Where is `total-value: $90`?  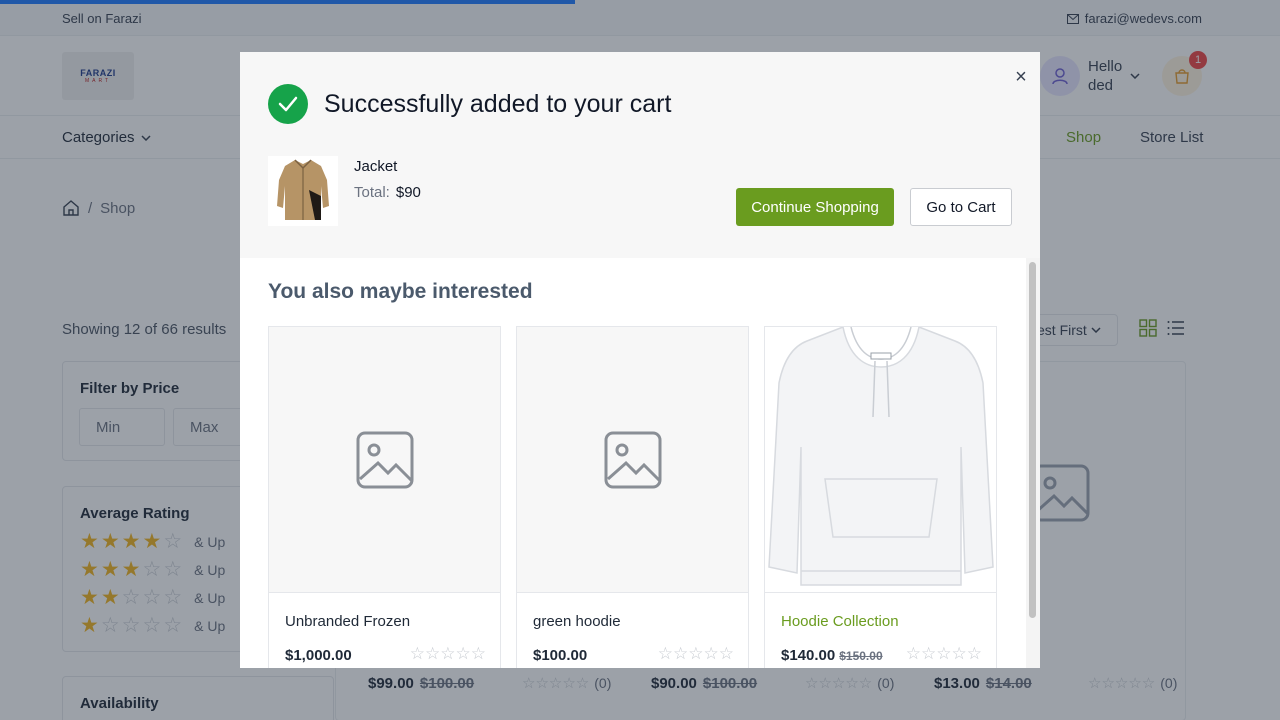
total-value: $90 is located at coordinates (408, 192).